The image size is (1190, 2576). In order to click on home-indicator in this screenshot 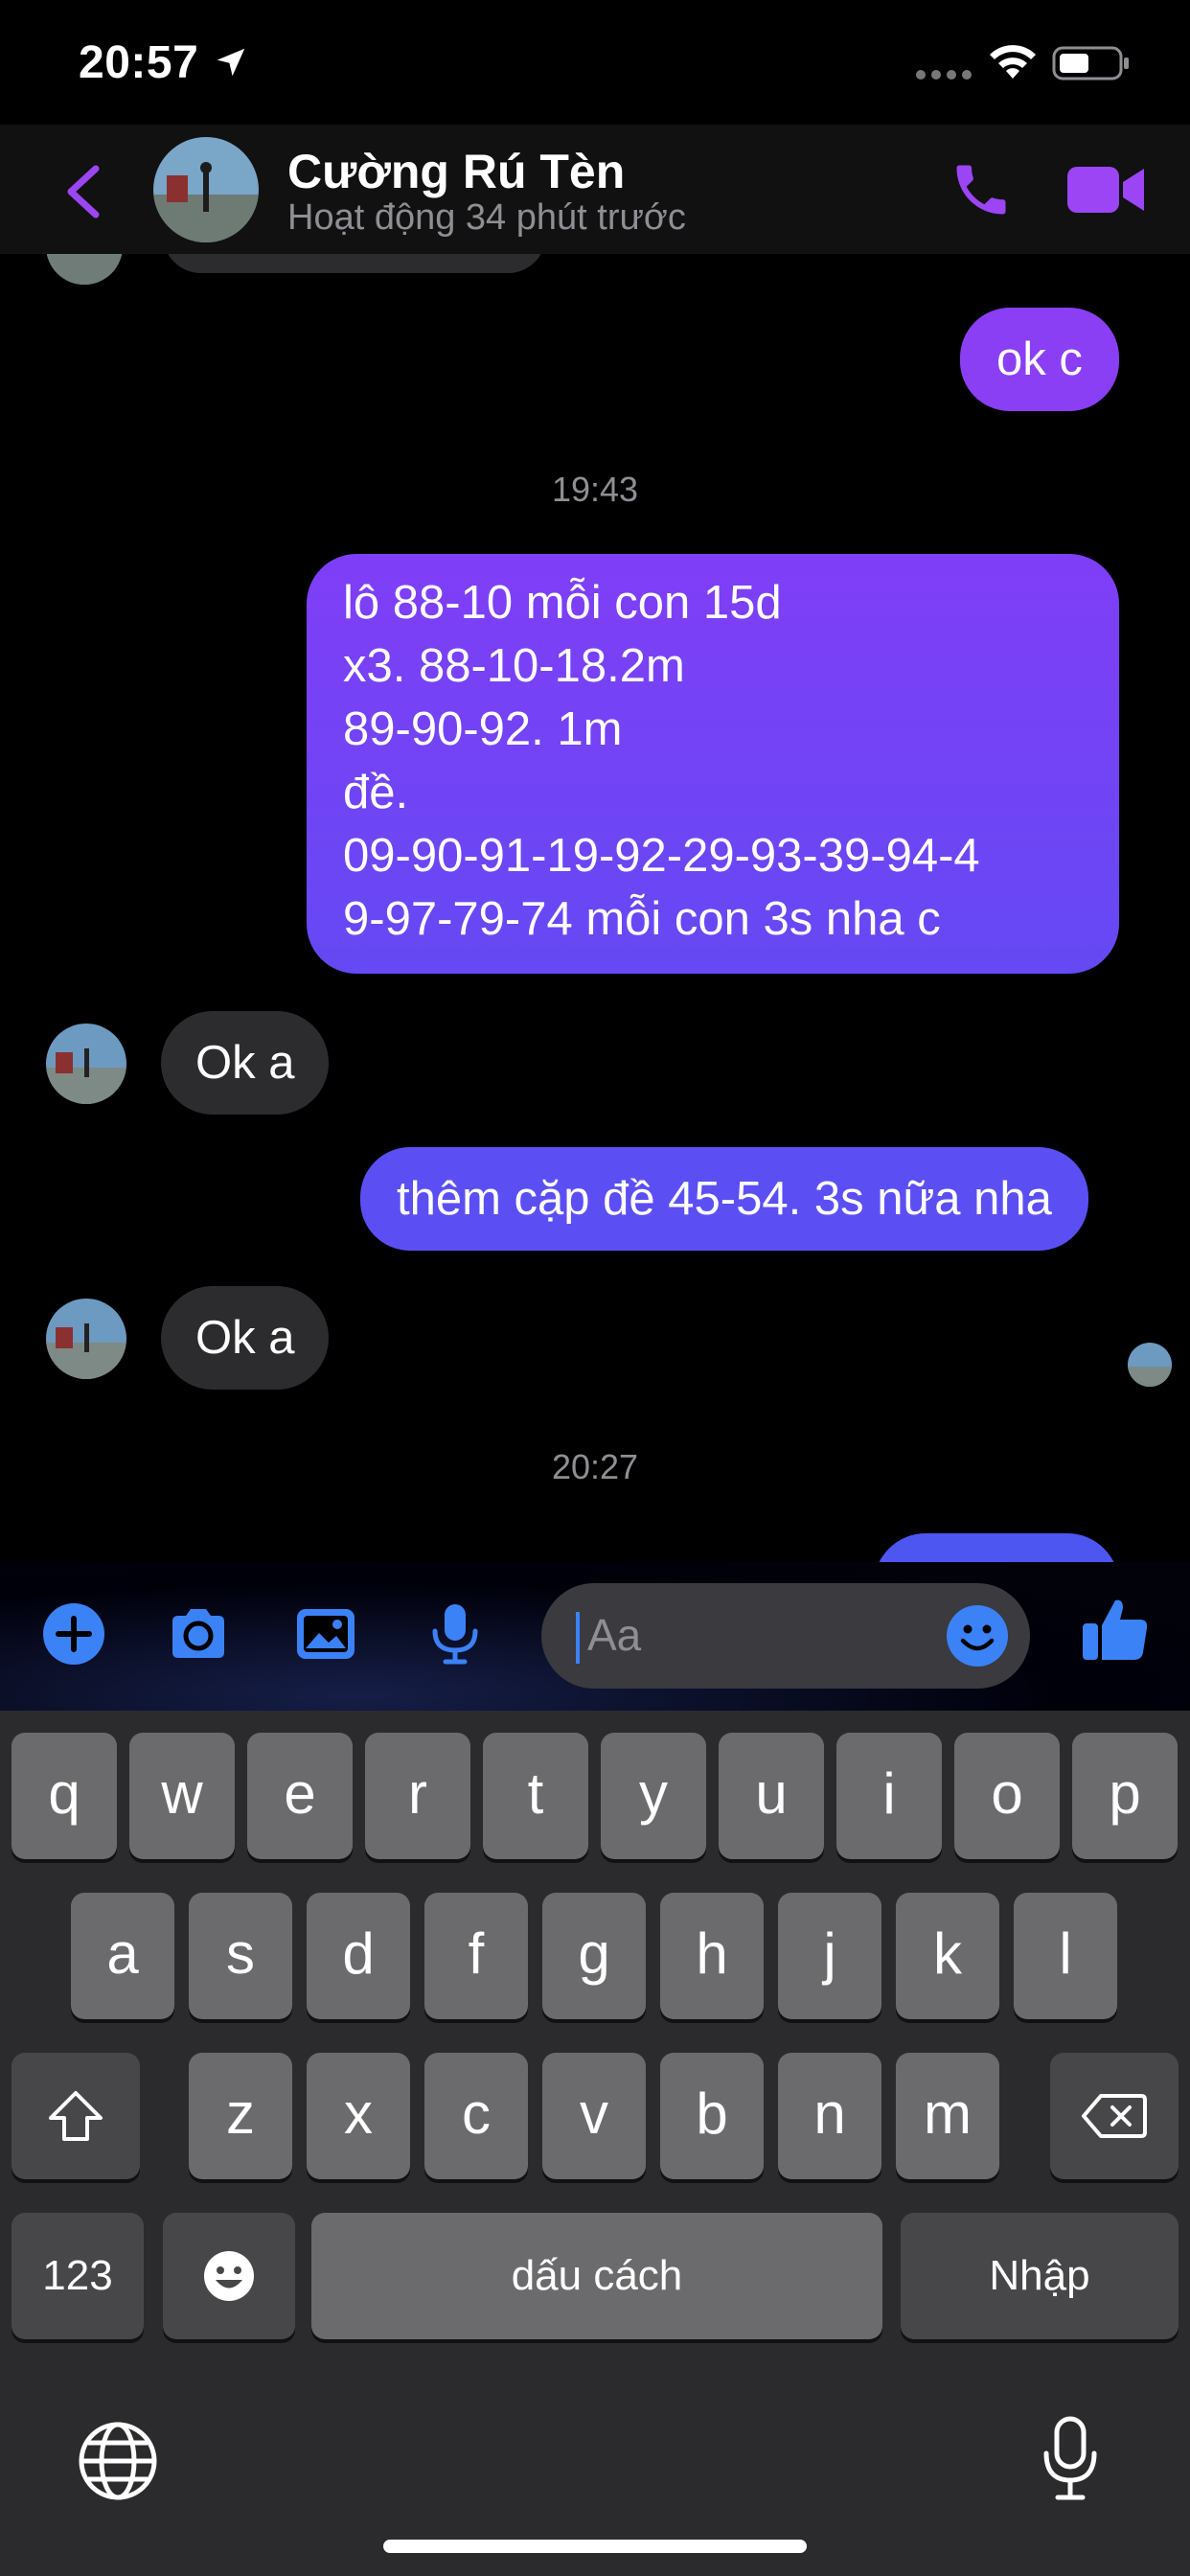, I will do `click(595, 2546)`.